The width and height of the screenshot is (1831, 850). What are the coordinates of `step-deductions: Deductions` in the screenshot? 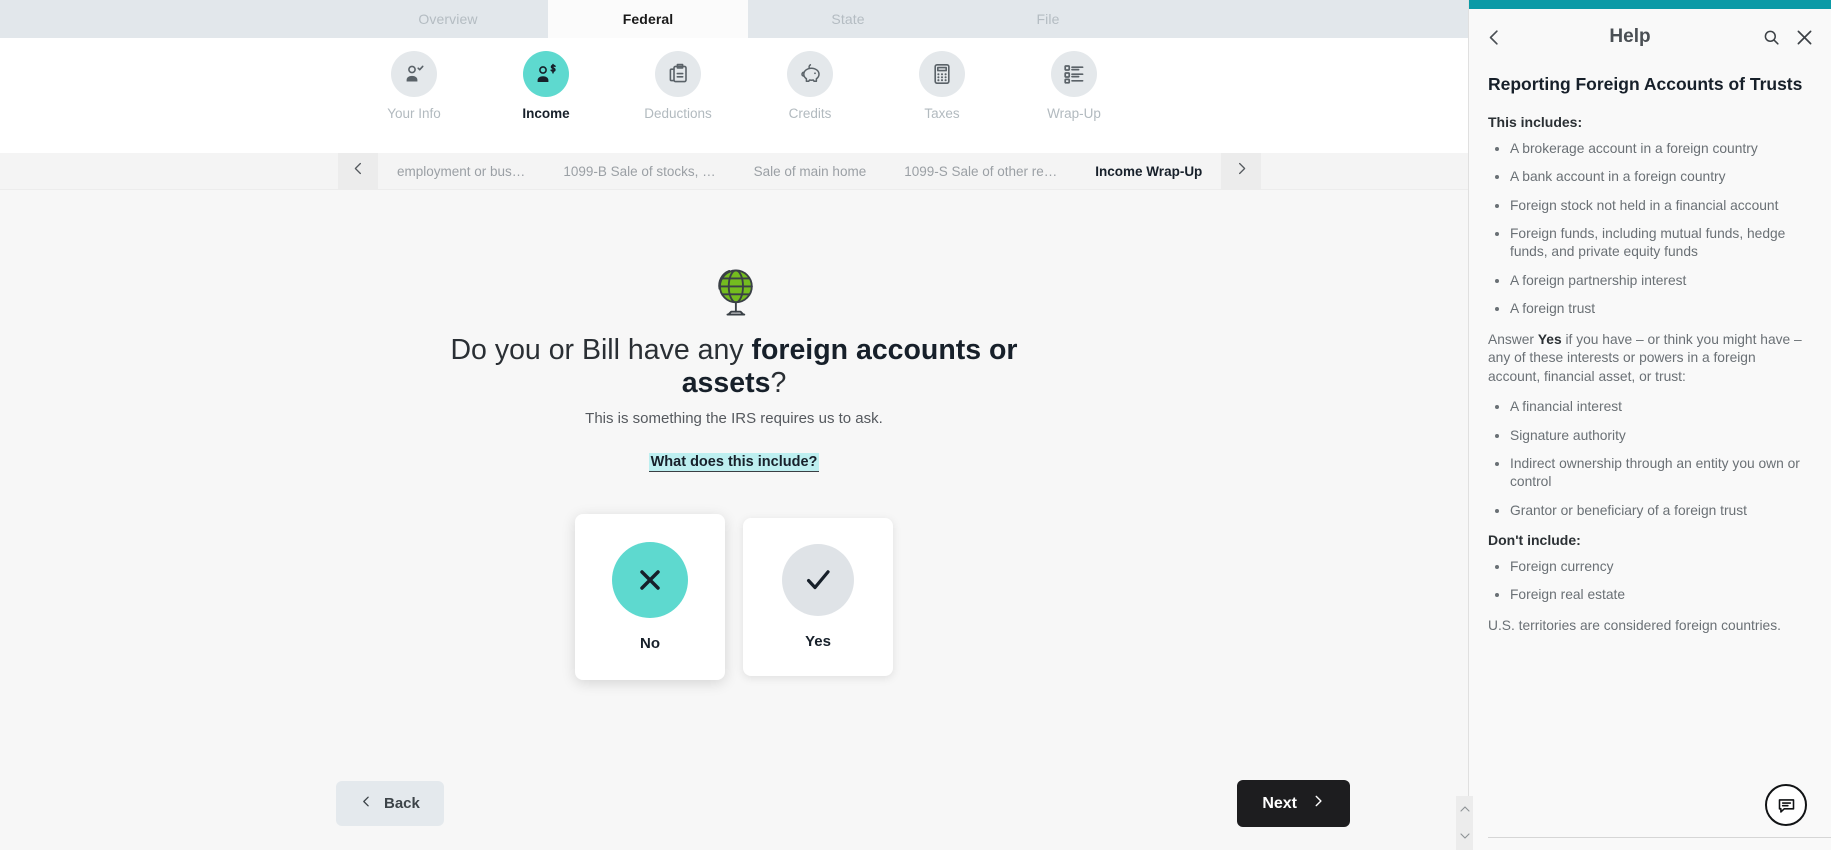 It's located at (678, 79).